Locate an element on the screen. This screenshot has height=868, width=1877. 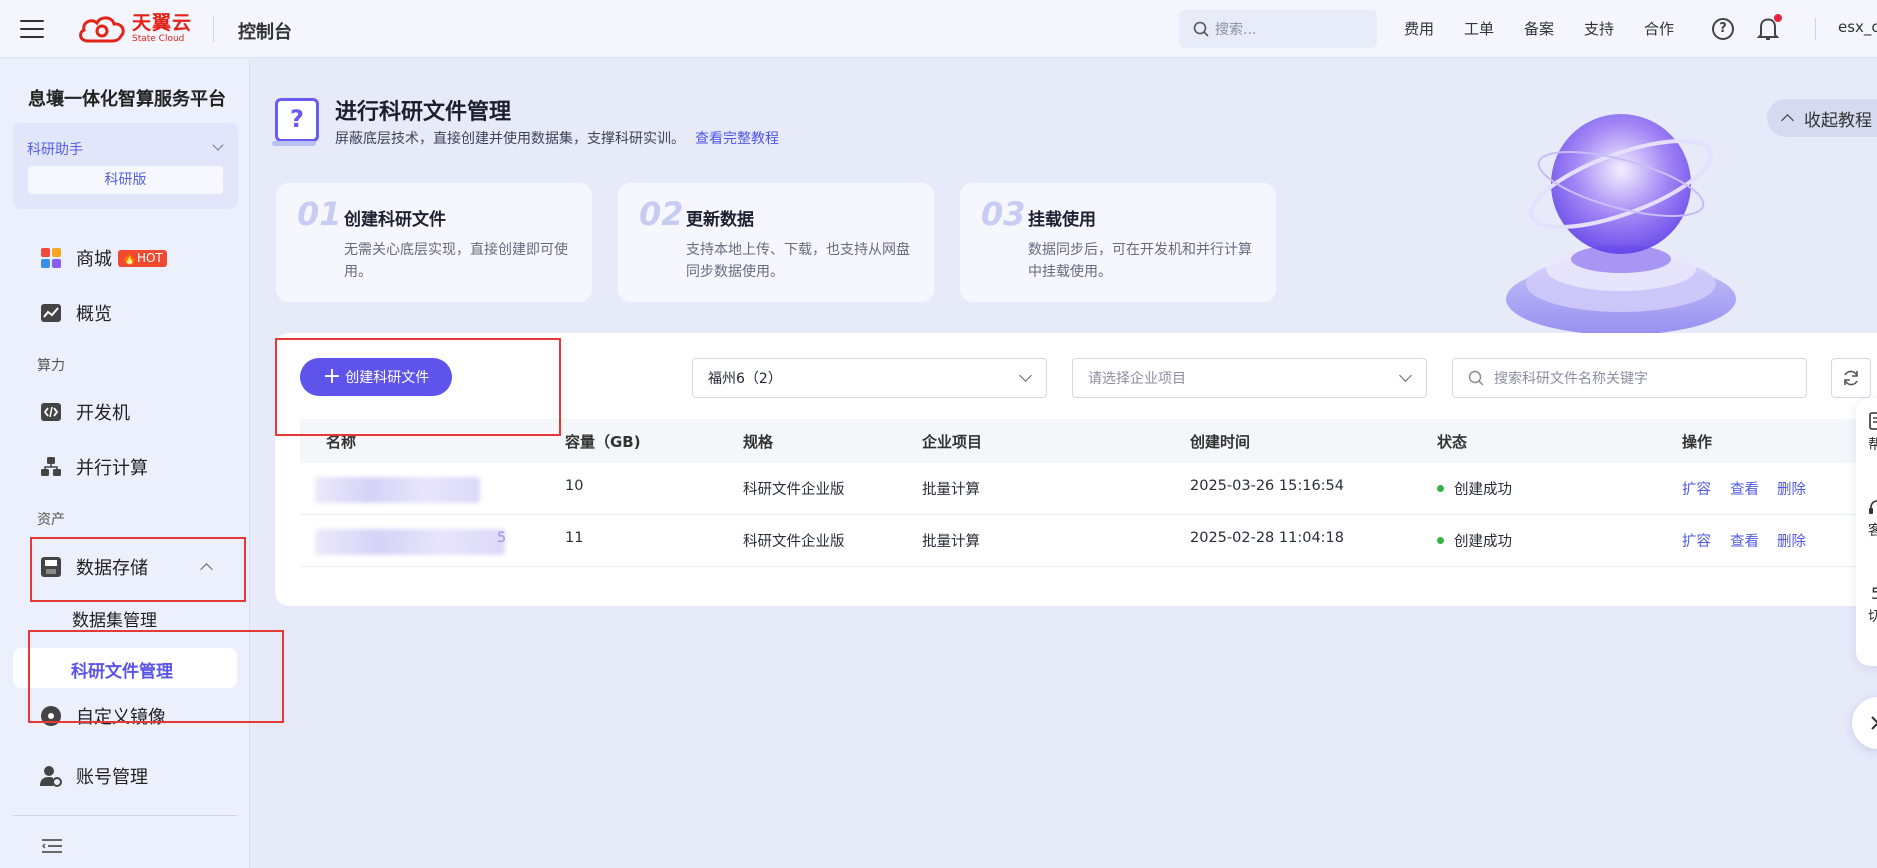
sidebar-item-parallel: 并行计算 is located at coordinates (94, 467).